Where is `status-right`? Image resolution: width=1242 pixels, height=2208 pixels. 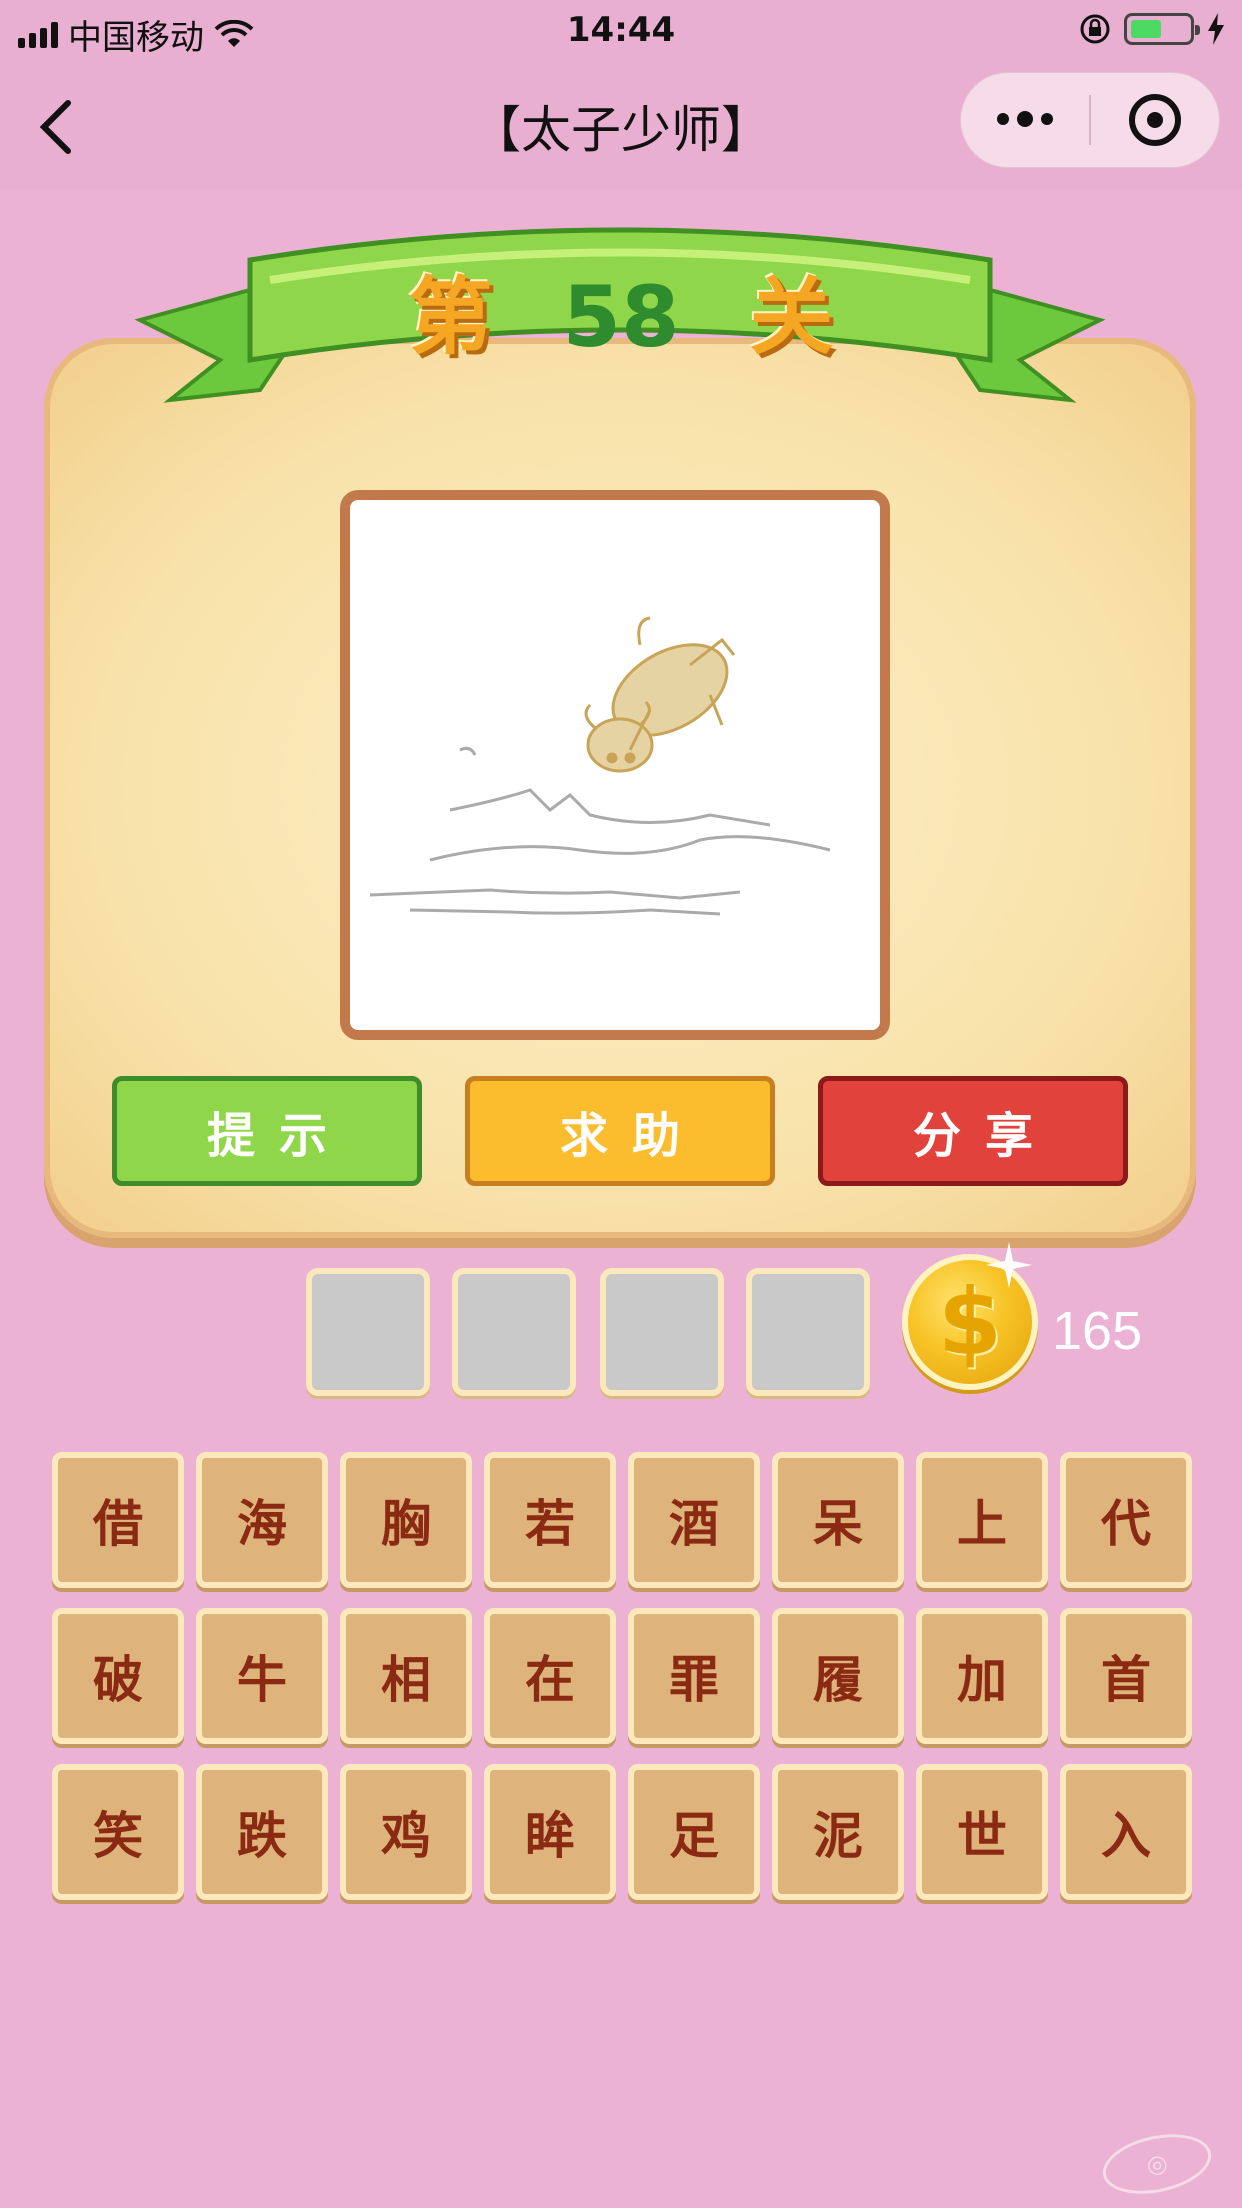 status-right is located at coordinates (1152, 29).